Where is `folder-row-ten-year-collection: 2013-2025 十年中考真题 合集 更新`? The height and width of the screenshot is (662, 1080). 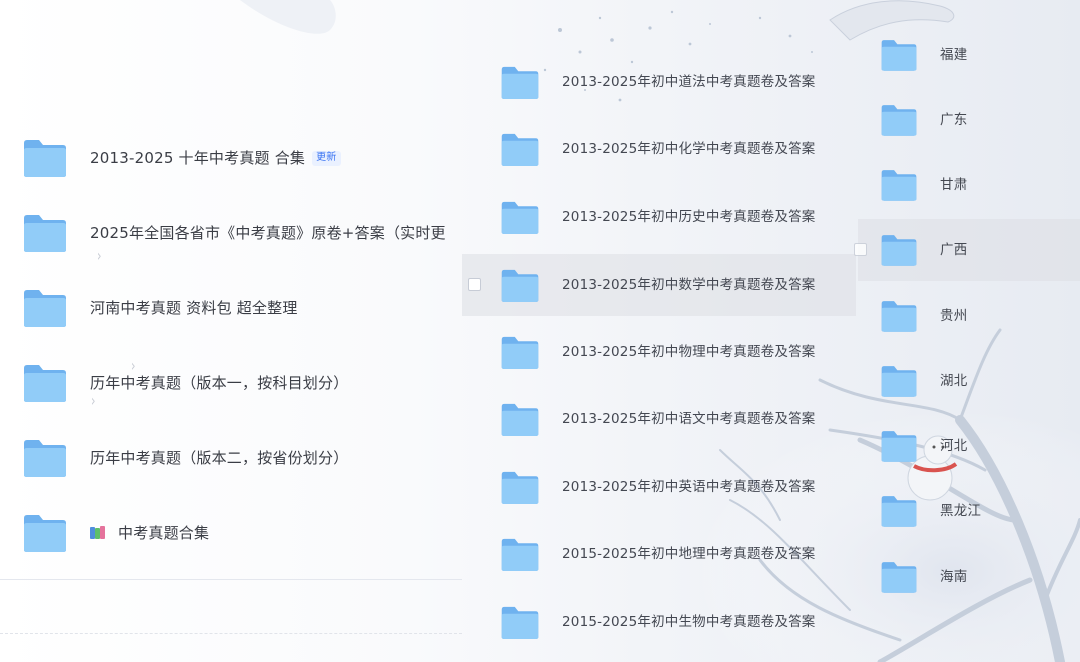
folder-row-ten-year-collection: 2013-2025 十年中考真题 合集 更新 is located at coordinates (231, 158).